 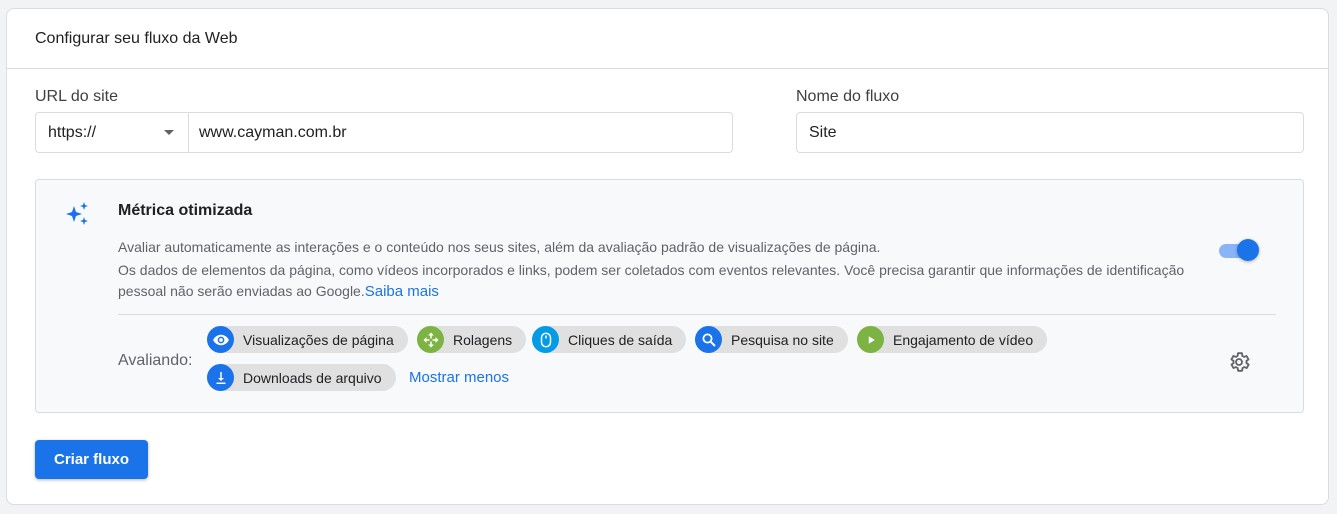 What do you see at coordinates (185, 210) in the screenshot?
I see `enhanced-measurement-title: Métrica otimizada` at bounding box center [185, 210].